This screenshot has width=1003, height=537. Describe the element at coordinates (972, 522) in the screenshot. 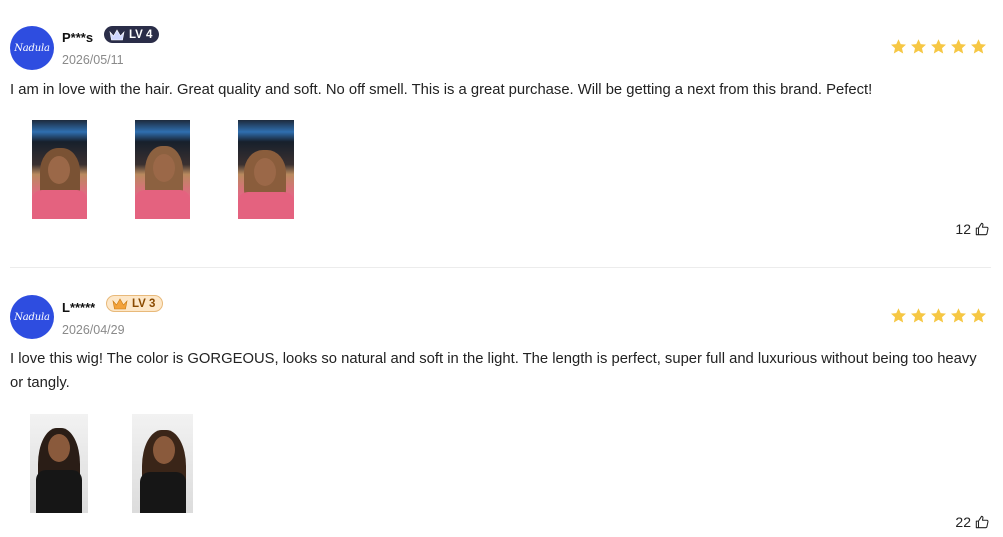

I see `like-button: 22` at that location.